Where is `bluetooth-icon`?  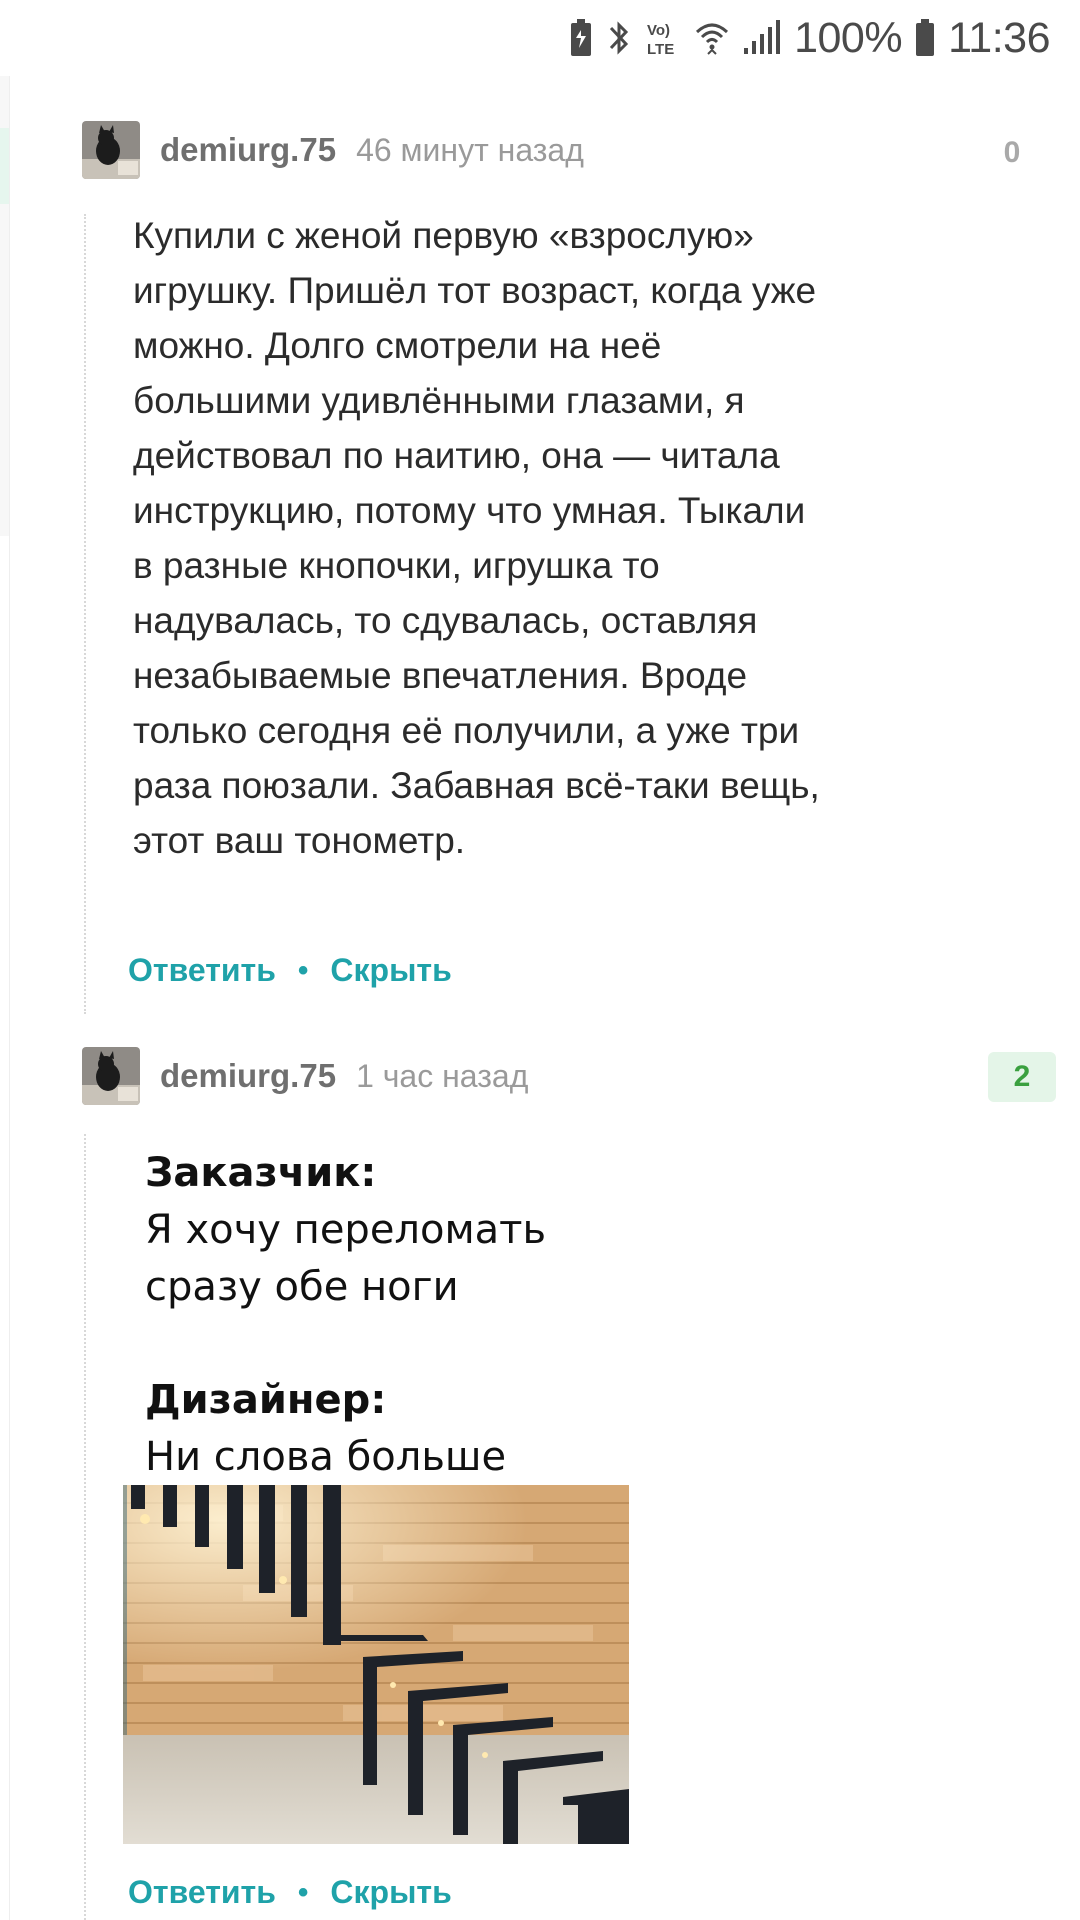
bluetooth-icon is located at coordinates (619, 38).